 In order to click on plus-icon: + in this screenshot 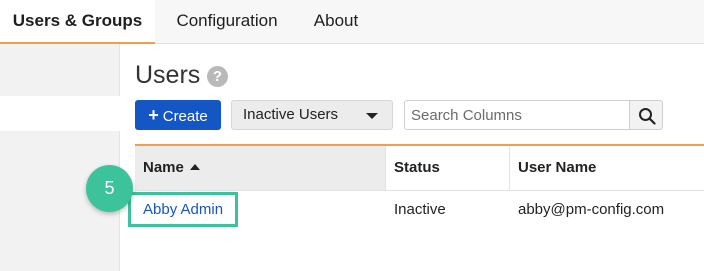, I will do `click(153, 115)`.